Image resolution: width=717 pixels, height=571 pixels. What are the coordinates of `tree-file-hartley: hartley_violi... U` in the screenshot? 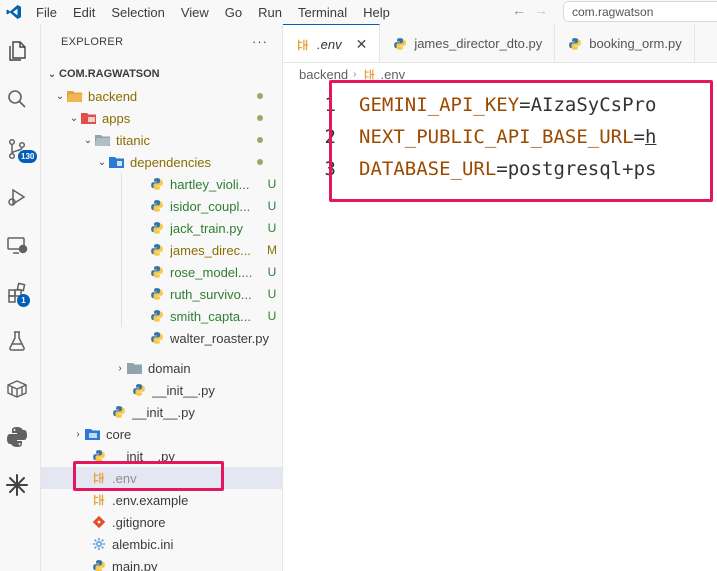 It's located at (161, 184).